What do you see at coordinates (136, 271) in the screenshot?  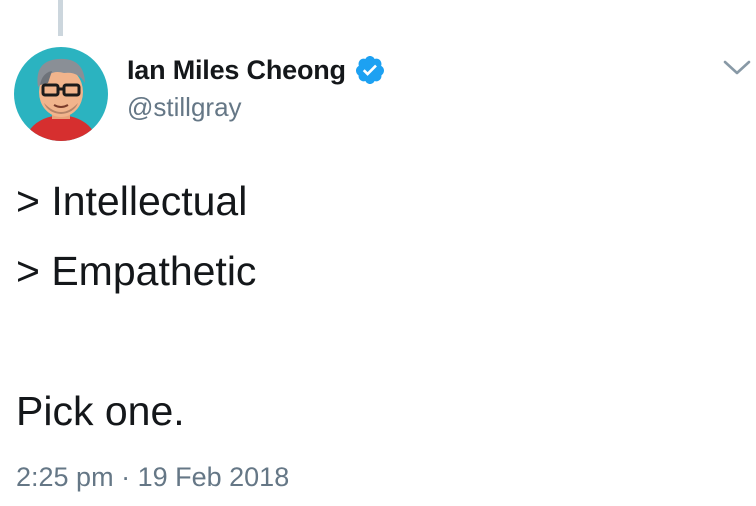 I see `tweet-text-line: > Empathetic` at bounding box center [136, 271].